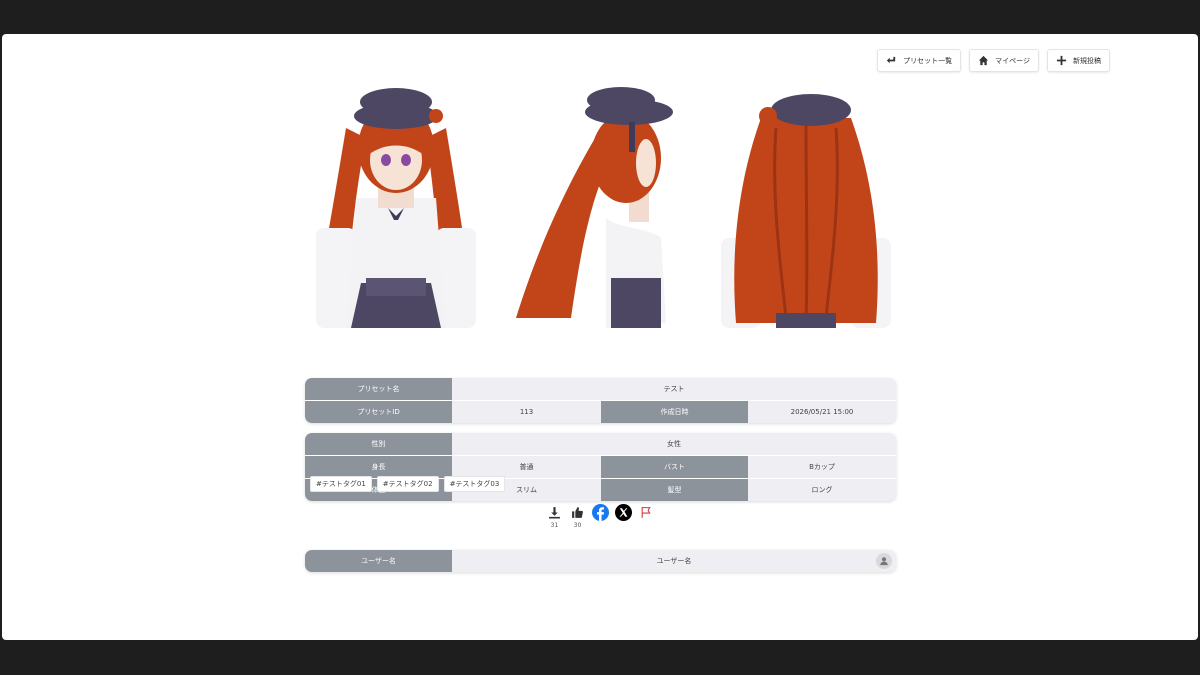 Image resolution: width=1200 pixels, height=675 pixels. I want to click on mypage-button: マイページ, so click(1004, 60).